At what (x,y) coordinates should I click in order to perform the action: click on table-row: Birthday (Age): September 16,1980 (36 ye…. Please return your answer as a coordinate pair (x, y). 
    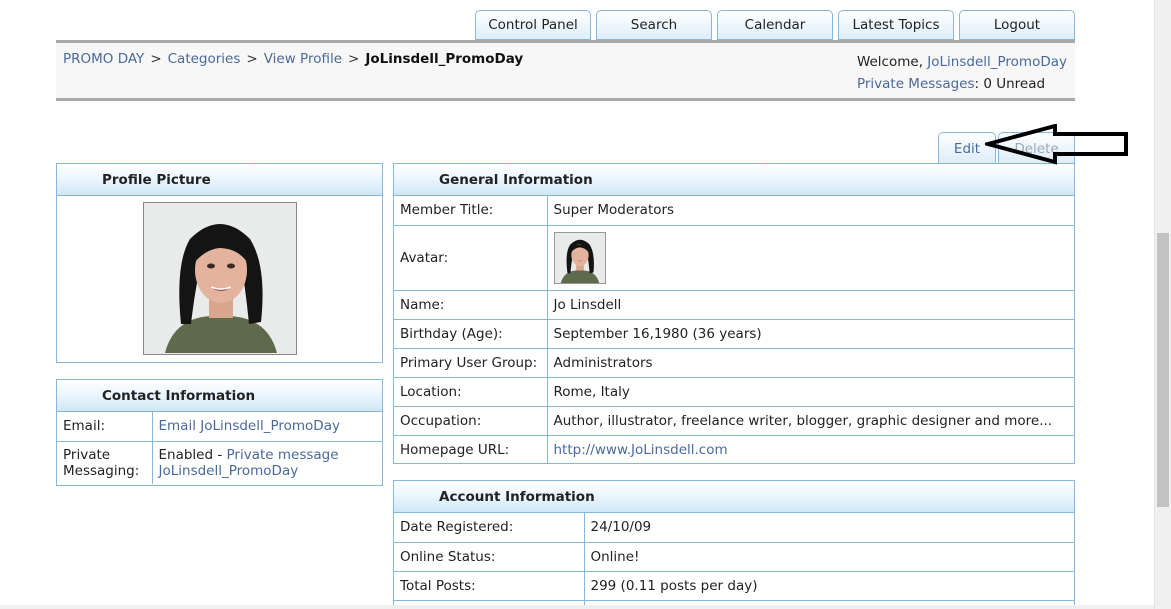
    Looking at the image, I should click on (734, 334).